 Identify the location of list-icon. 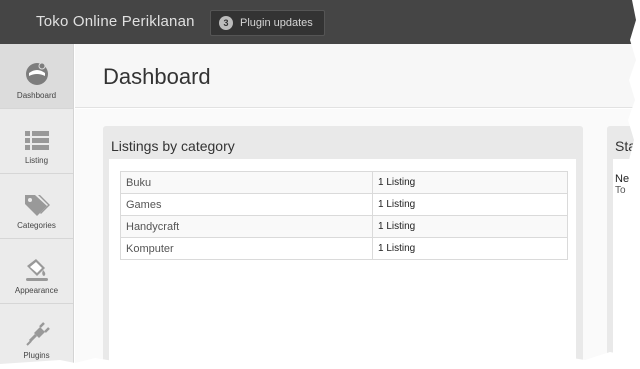
(36, 140).